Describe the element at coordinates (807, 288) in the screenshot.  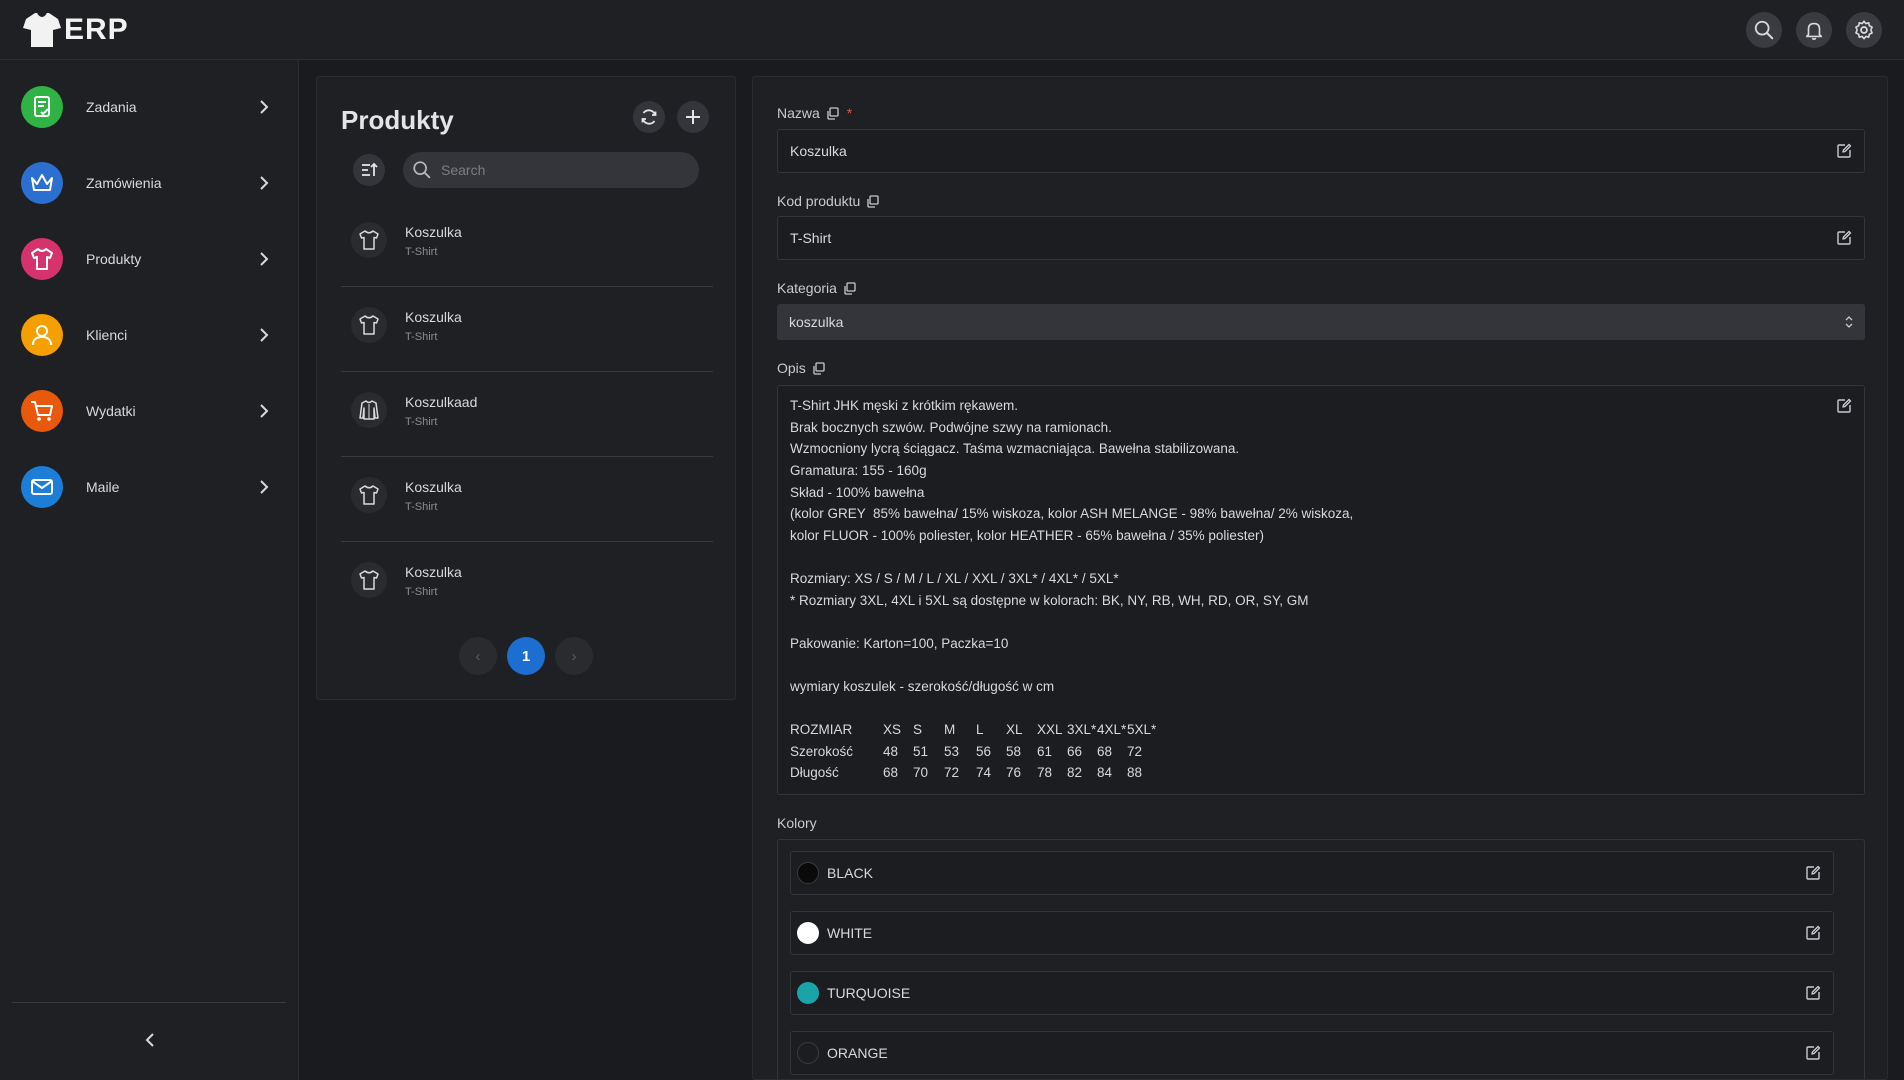
I see `category-label-text: Kategoria` at that location.